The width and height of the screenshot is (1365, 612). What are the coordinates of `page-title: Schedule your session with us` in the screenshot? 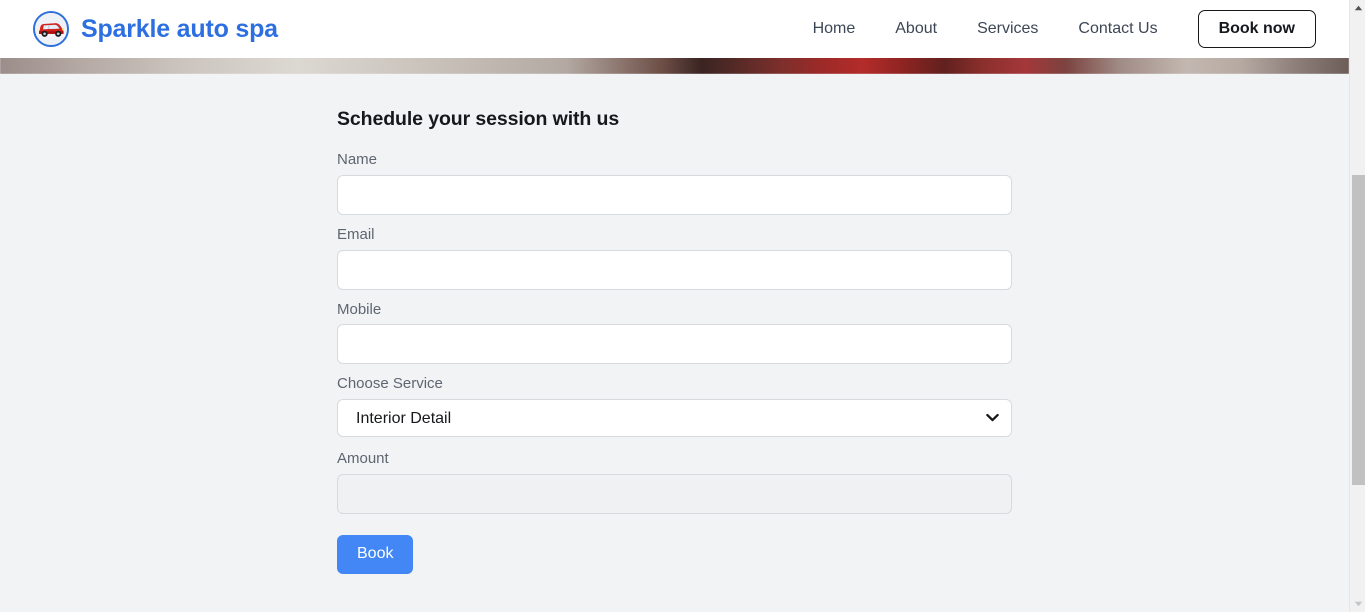 It's located at (478, 119).